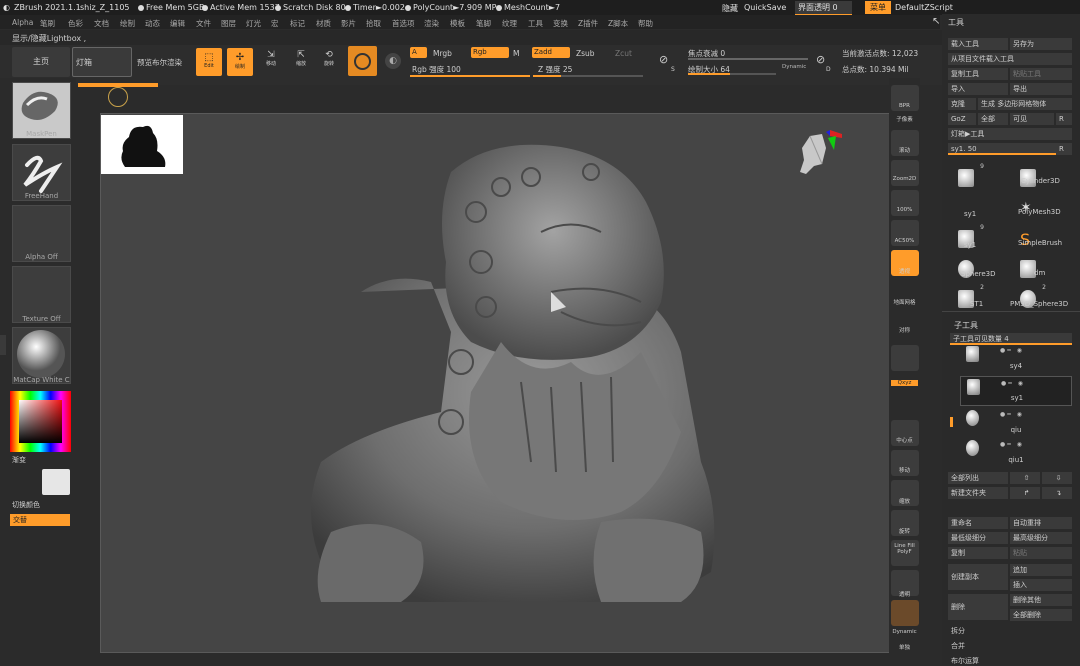 The width and height of the screenshot is (1080, 666). Describe the element at coordinates (958, 646) in the screenshot. I see `merge-button: 合并` at that location.